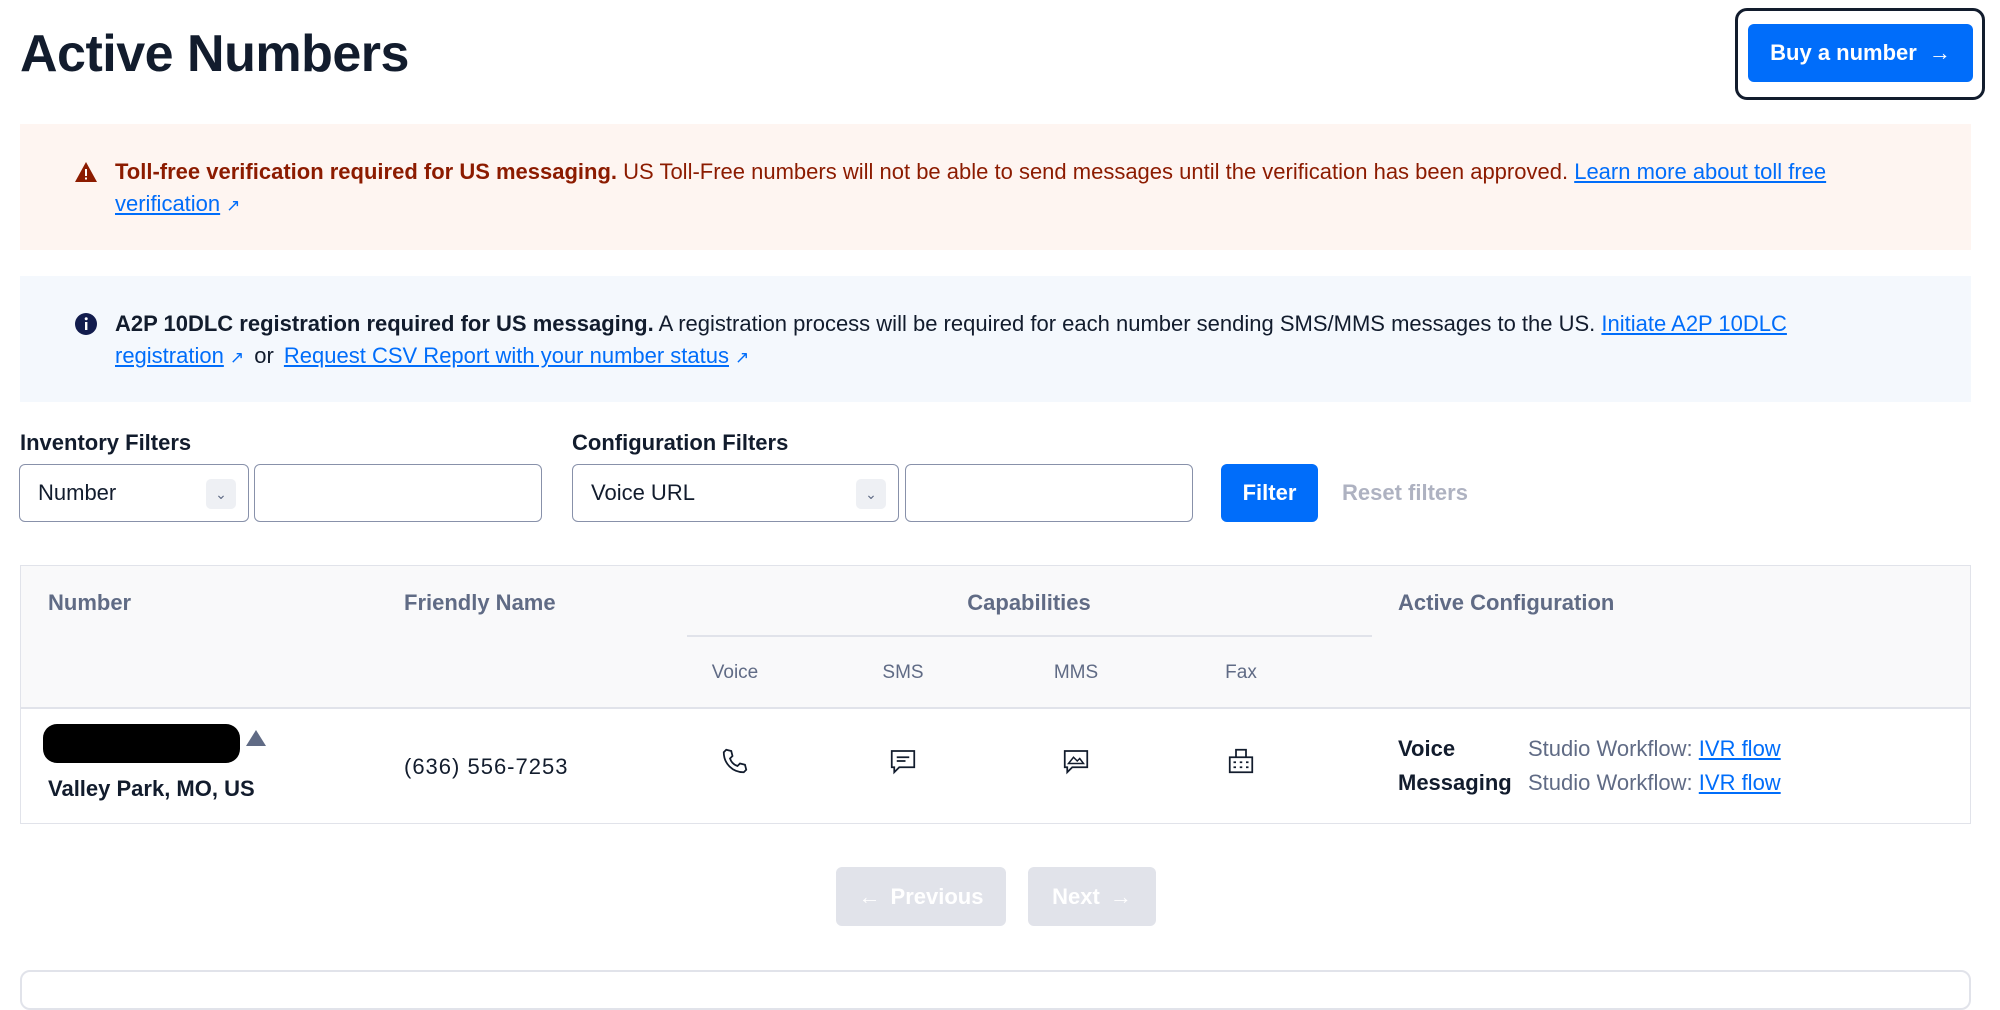  I want to click on inventory-filter-select: Number ⌄, so click(134, 493).